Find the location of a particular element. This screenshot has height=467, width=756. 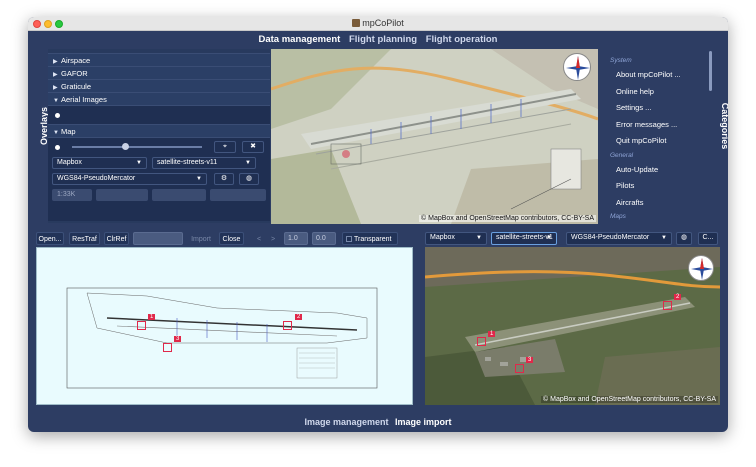

ref-point-3-label: 3 is located at coordinates (178, 339).